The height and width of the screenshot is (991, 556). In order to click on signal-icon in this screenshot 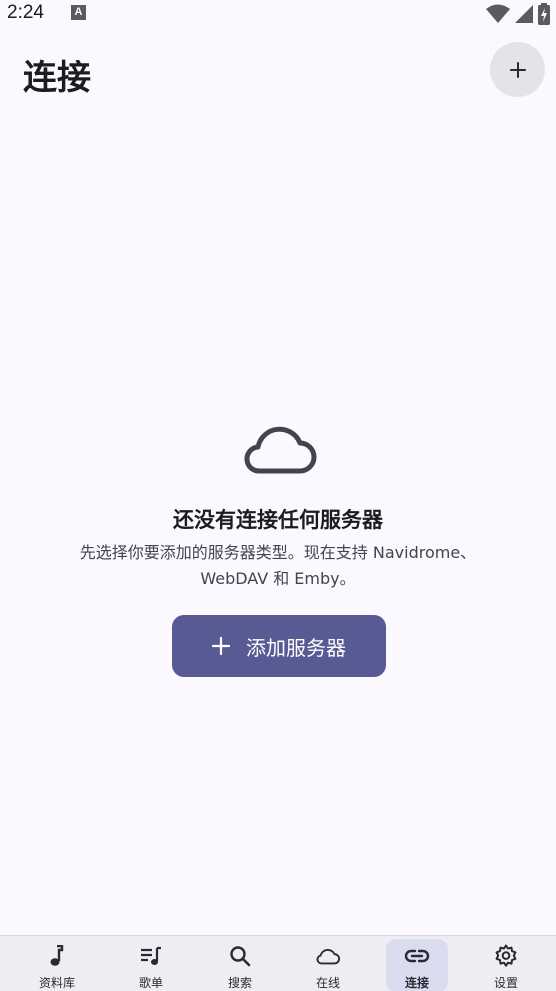, I will do `click(524, 14)`.